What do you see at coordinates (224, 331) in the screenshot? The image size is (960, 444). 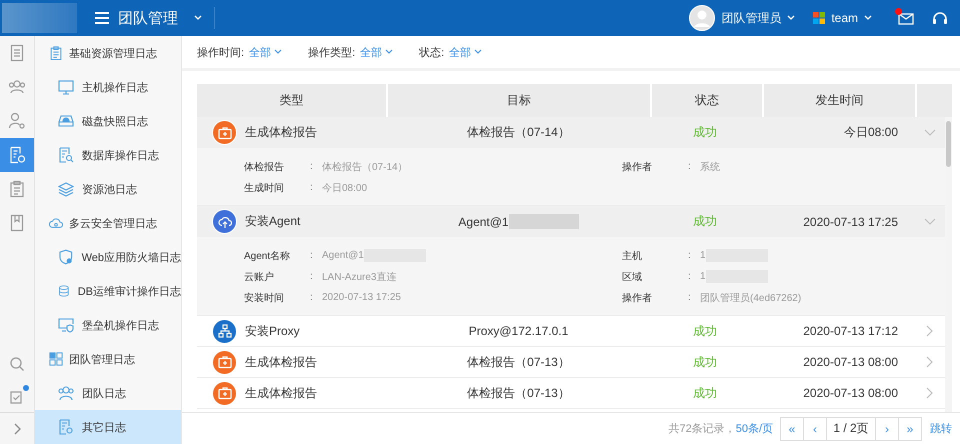 I see `network-icon` at bounding box center [224, 331].